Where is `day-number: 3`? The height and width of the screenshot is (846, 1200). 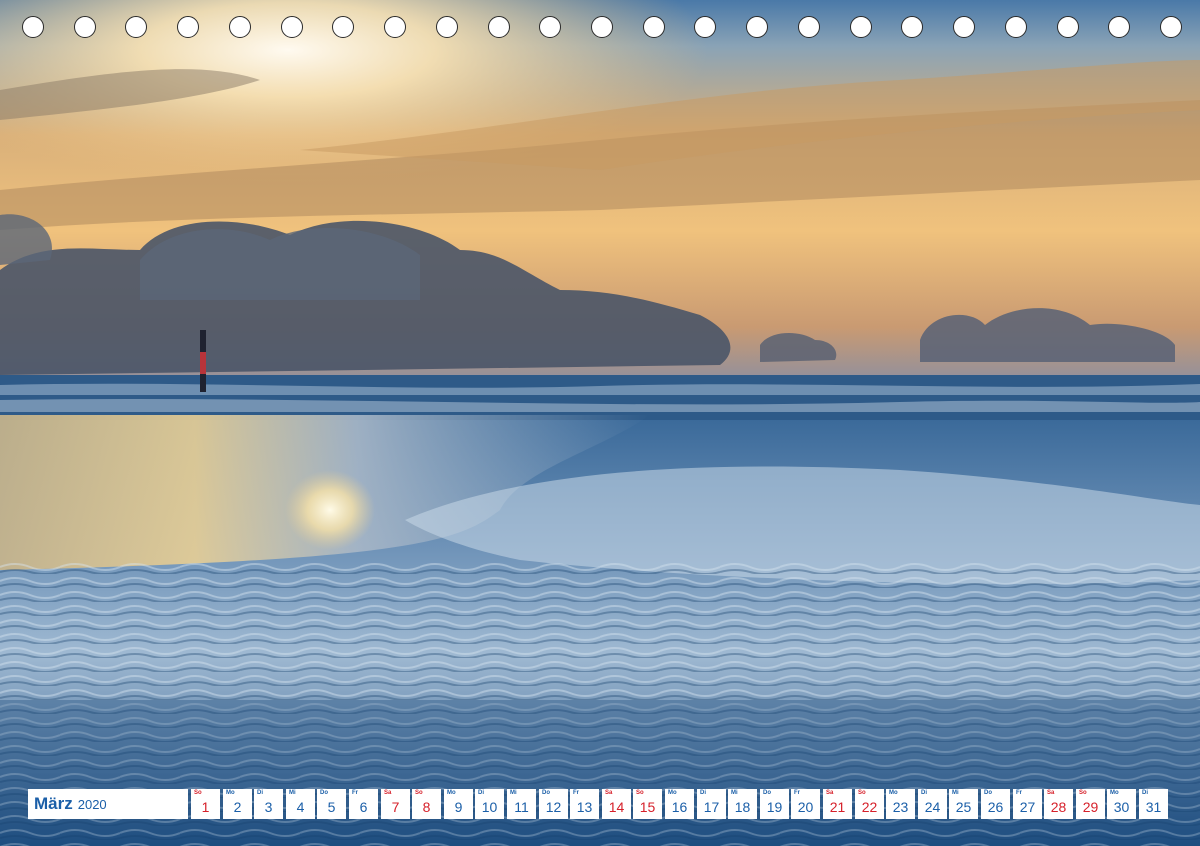
day-number: 3 is located at coordinates (268, 807).